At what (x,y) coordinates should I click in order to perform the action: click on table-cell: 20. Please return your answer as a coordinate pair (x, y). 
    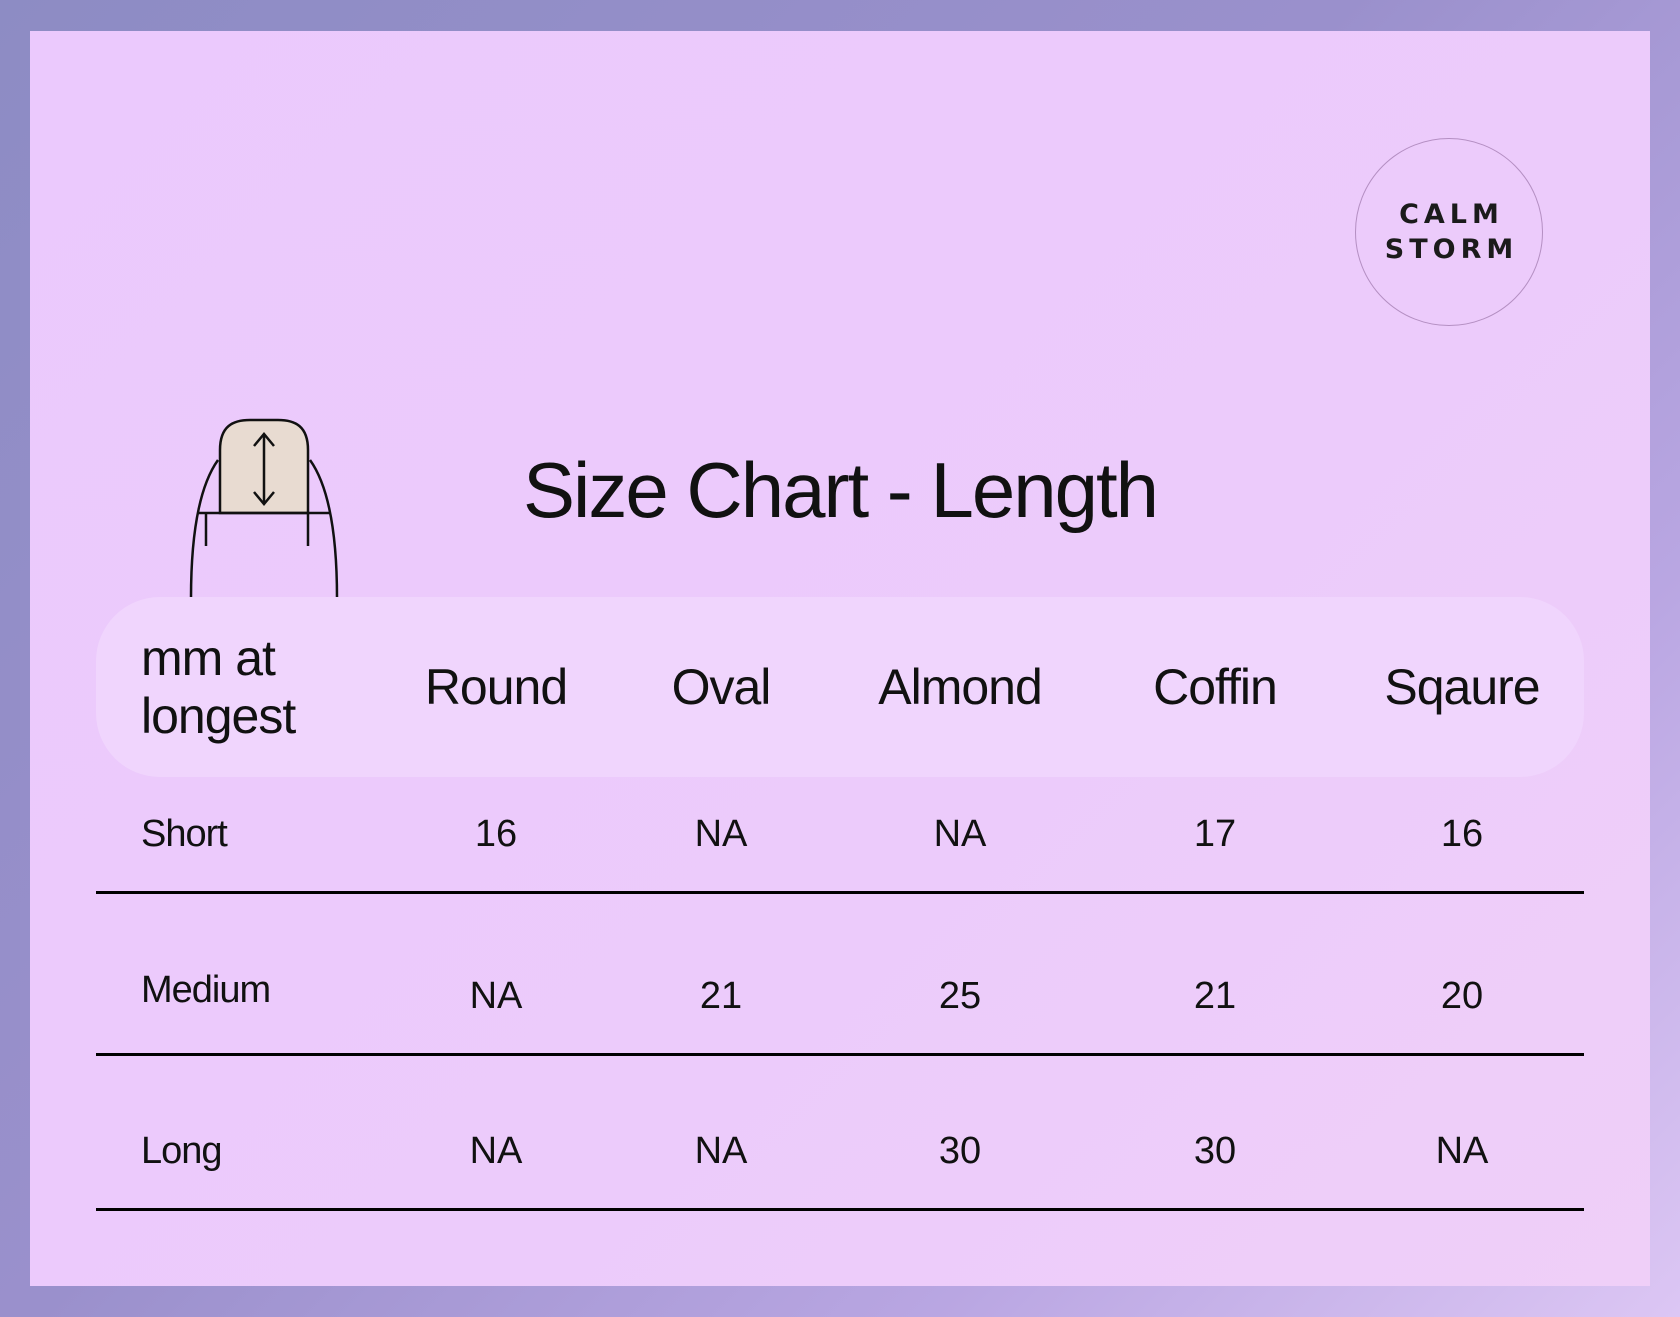
    Looking at the image, I should click on (1462, 996).